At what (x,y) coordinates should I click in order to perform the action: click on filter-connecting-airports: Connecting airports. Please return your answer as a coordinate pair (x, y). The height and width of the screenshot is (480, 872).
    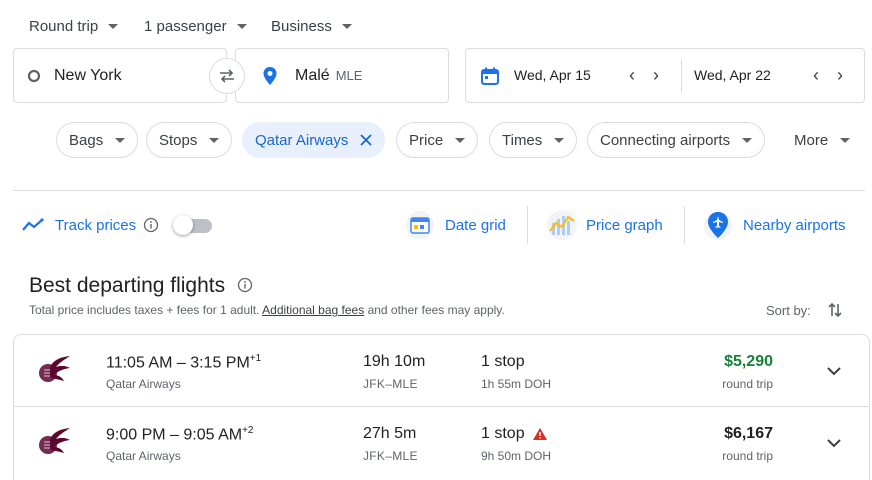
    Looking at the image, I should click on (676, 140).